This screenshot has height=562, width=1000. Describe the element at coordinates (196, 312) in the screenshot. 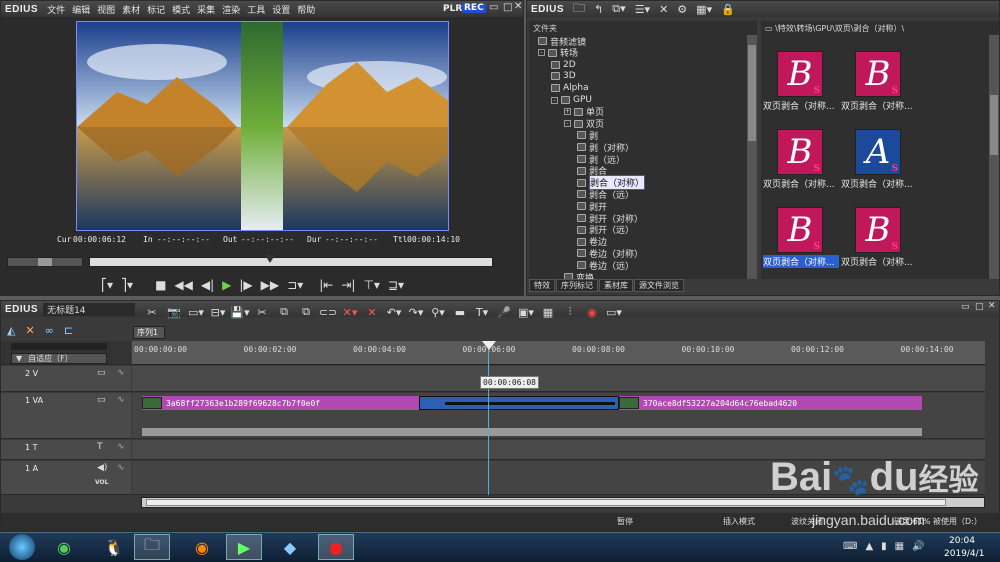

I see `new-icon: ▭▾` at that location.